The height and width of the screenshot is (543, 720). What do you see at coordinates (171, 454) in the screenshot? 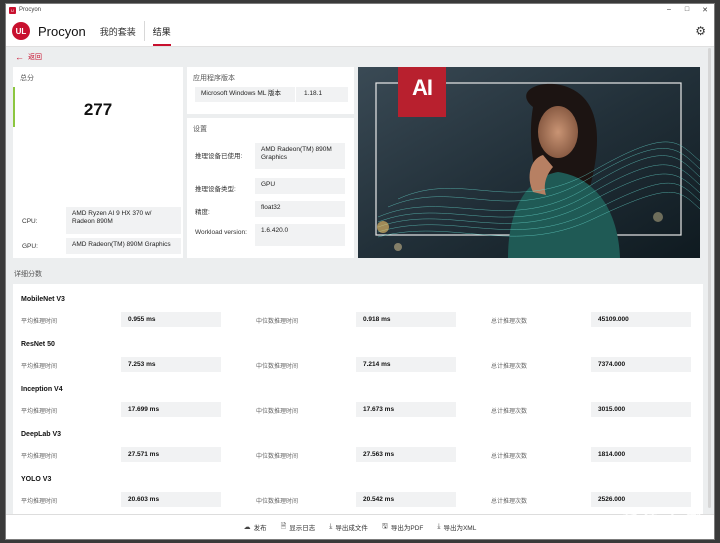
I see `avg-time-value: 27.571 ms` at bounding box center [171, 454].